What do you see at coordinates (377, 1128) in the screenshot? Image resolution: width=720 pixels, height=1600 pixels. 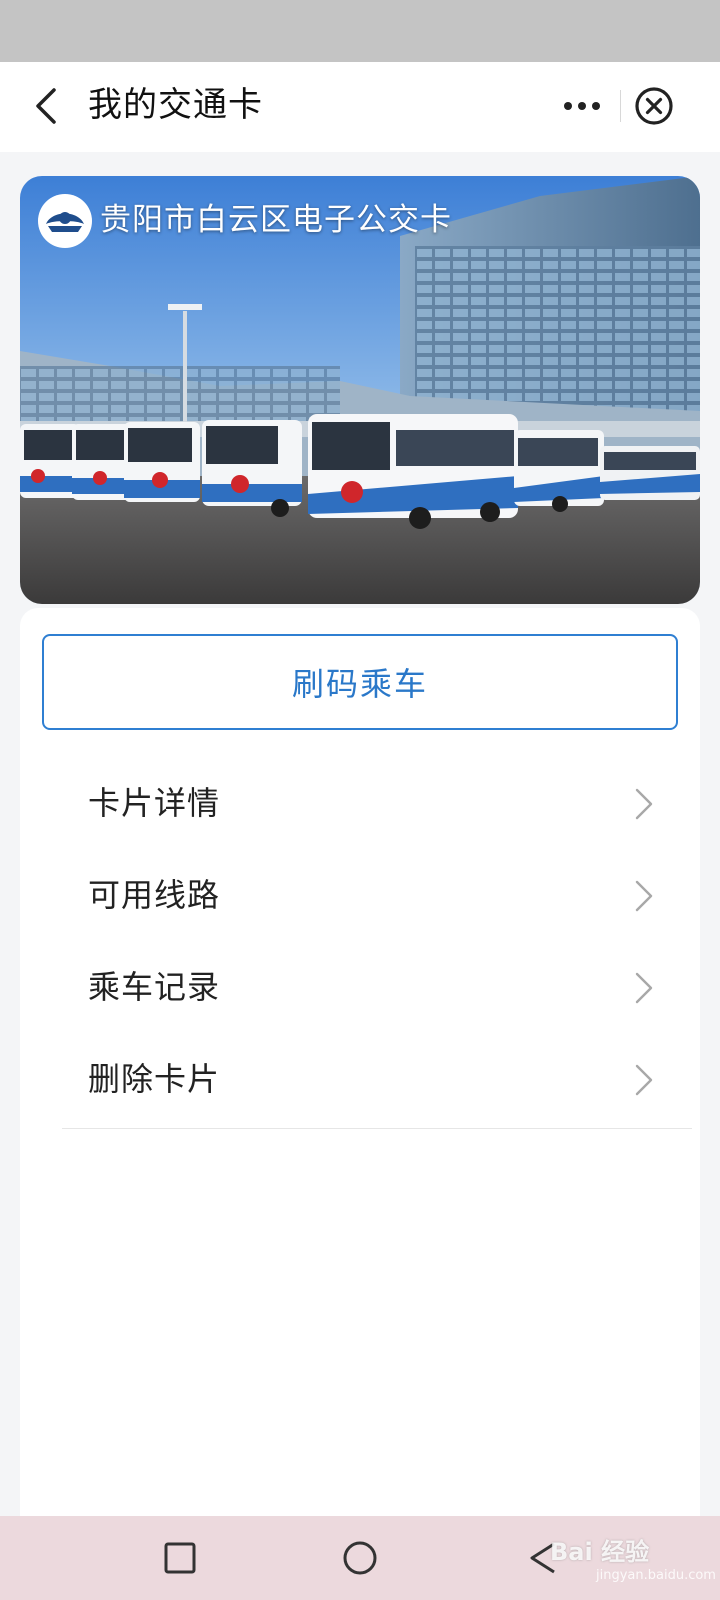 I see `menu-bottom-divider` at bounding box center [377, 1128].